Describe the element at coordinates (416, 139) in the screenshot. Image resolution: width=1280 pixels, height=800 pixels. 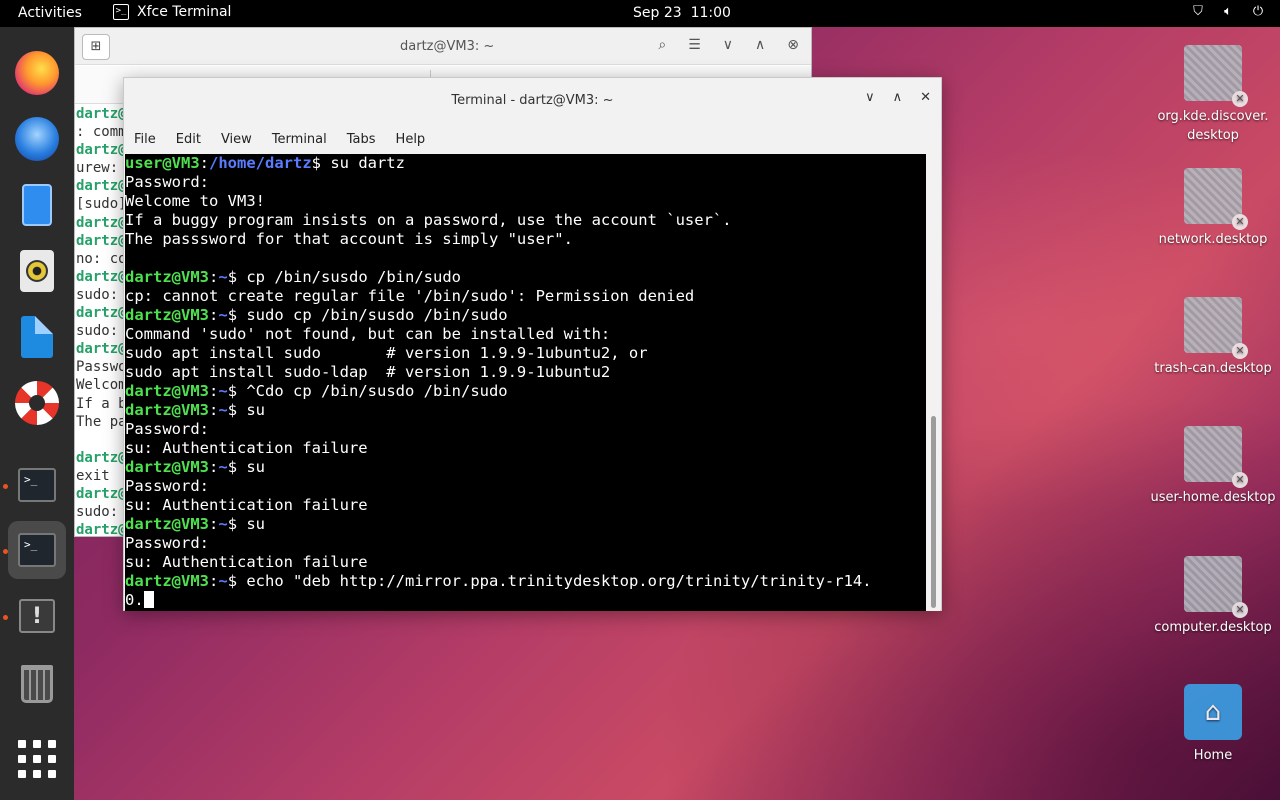
I see `menu-help: Help` at that location.